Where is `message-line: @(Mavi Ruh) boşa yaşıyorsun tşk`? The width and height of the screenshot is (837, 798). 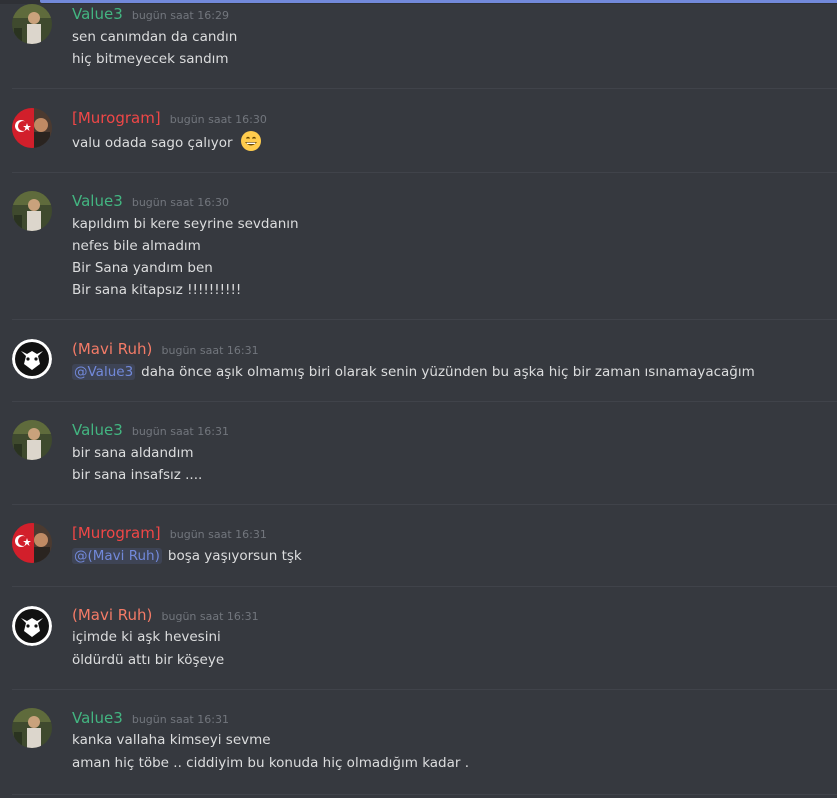
message-line: @(Mavi Ruh) boşa yaşıyorsun tşk is located at coordinates (187, 556).